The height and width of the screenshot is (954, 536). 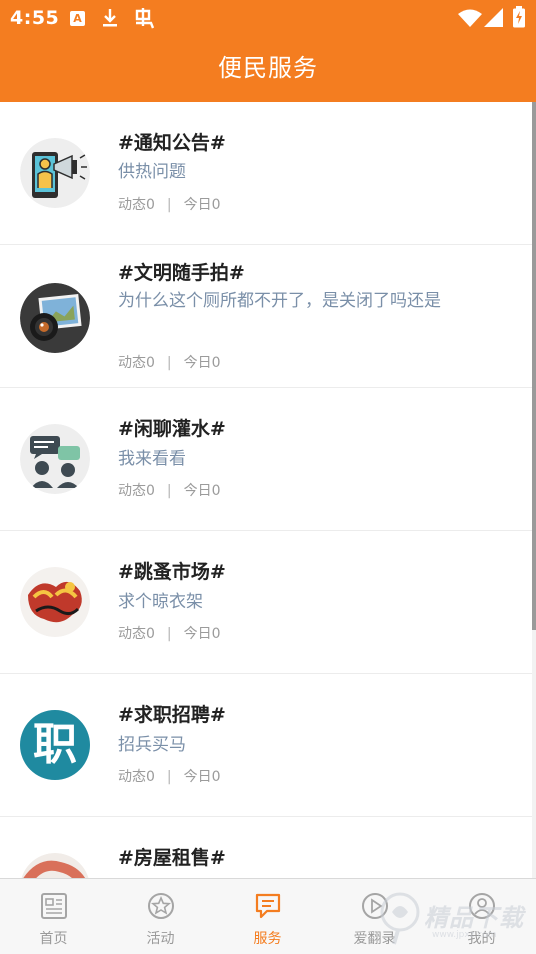 I want to click on item-title: #房屋租售#, so click(x=172, y=858).